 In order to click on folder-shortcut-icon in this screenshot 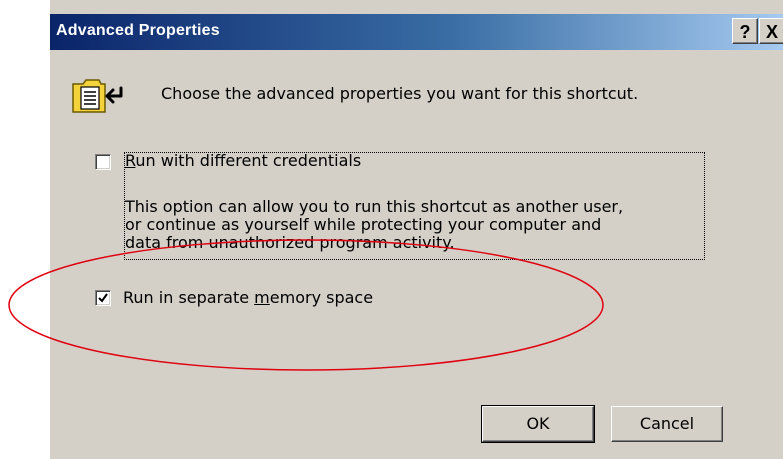, I will do `click(103, 98)`.